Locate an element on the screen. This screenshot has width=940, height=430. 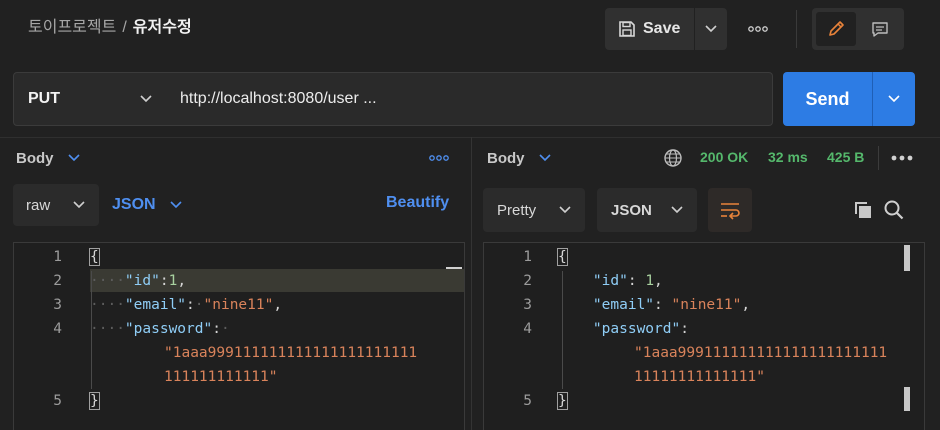
response-size: 425 B is located at coordinates (845, 157).